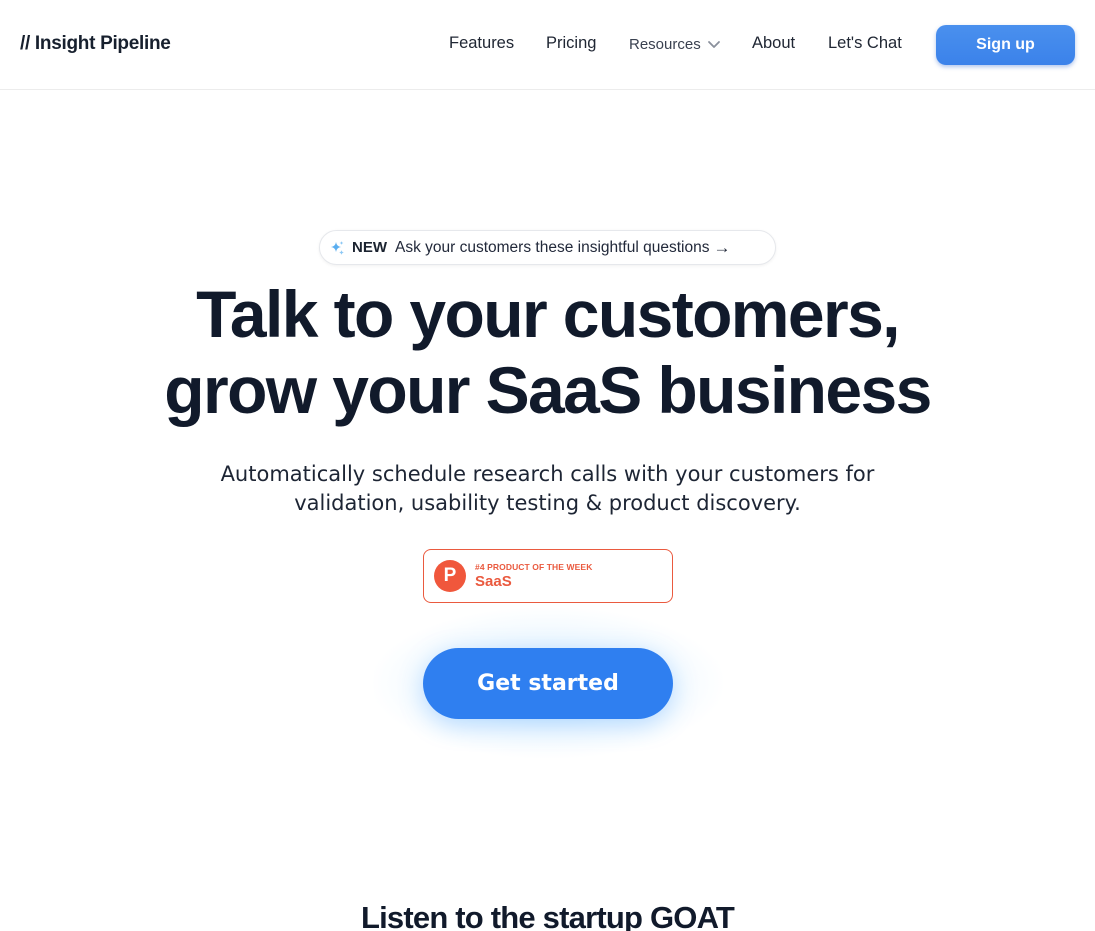 The width and height of the screenshot is (1095, 931). Describe the element at coordinates (865, 43) in the screenshot. I see `nav-chat-link: Let's Chat` at that location.